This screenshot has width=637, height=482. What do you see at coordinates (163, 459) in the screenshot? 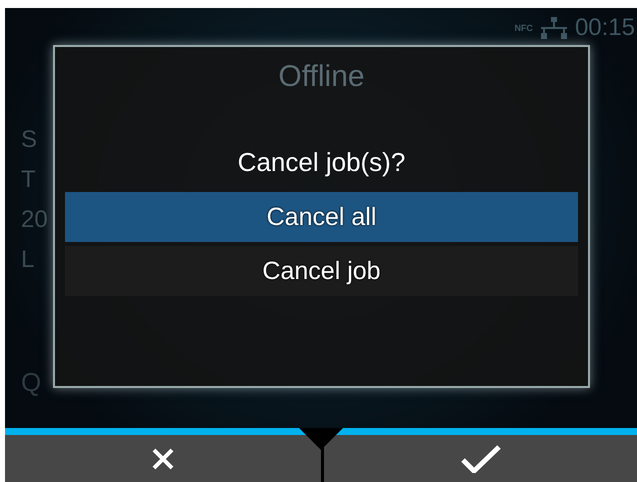
I see `close-icon` at bounding box center [163, 459].